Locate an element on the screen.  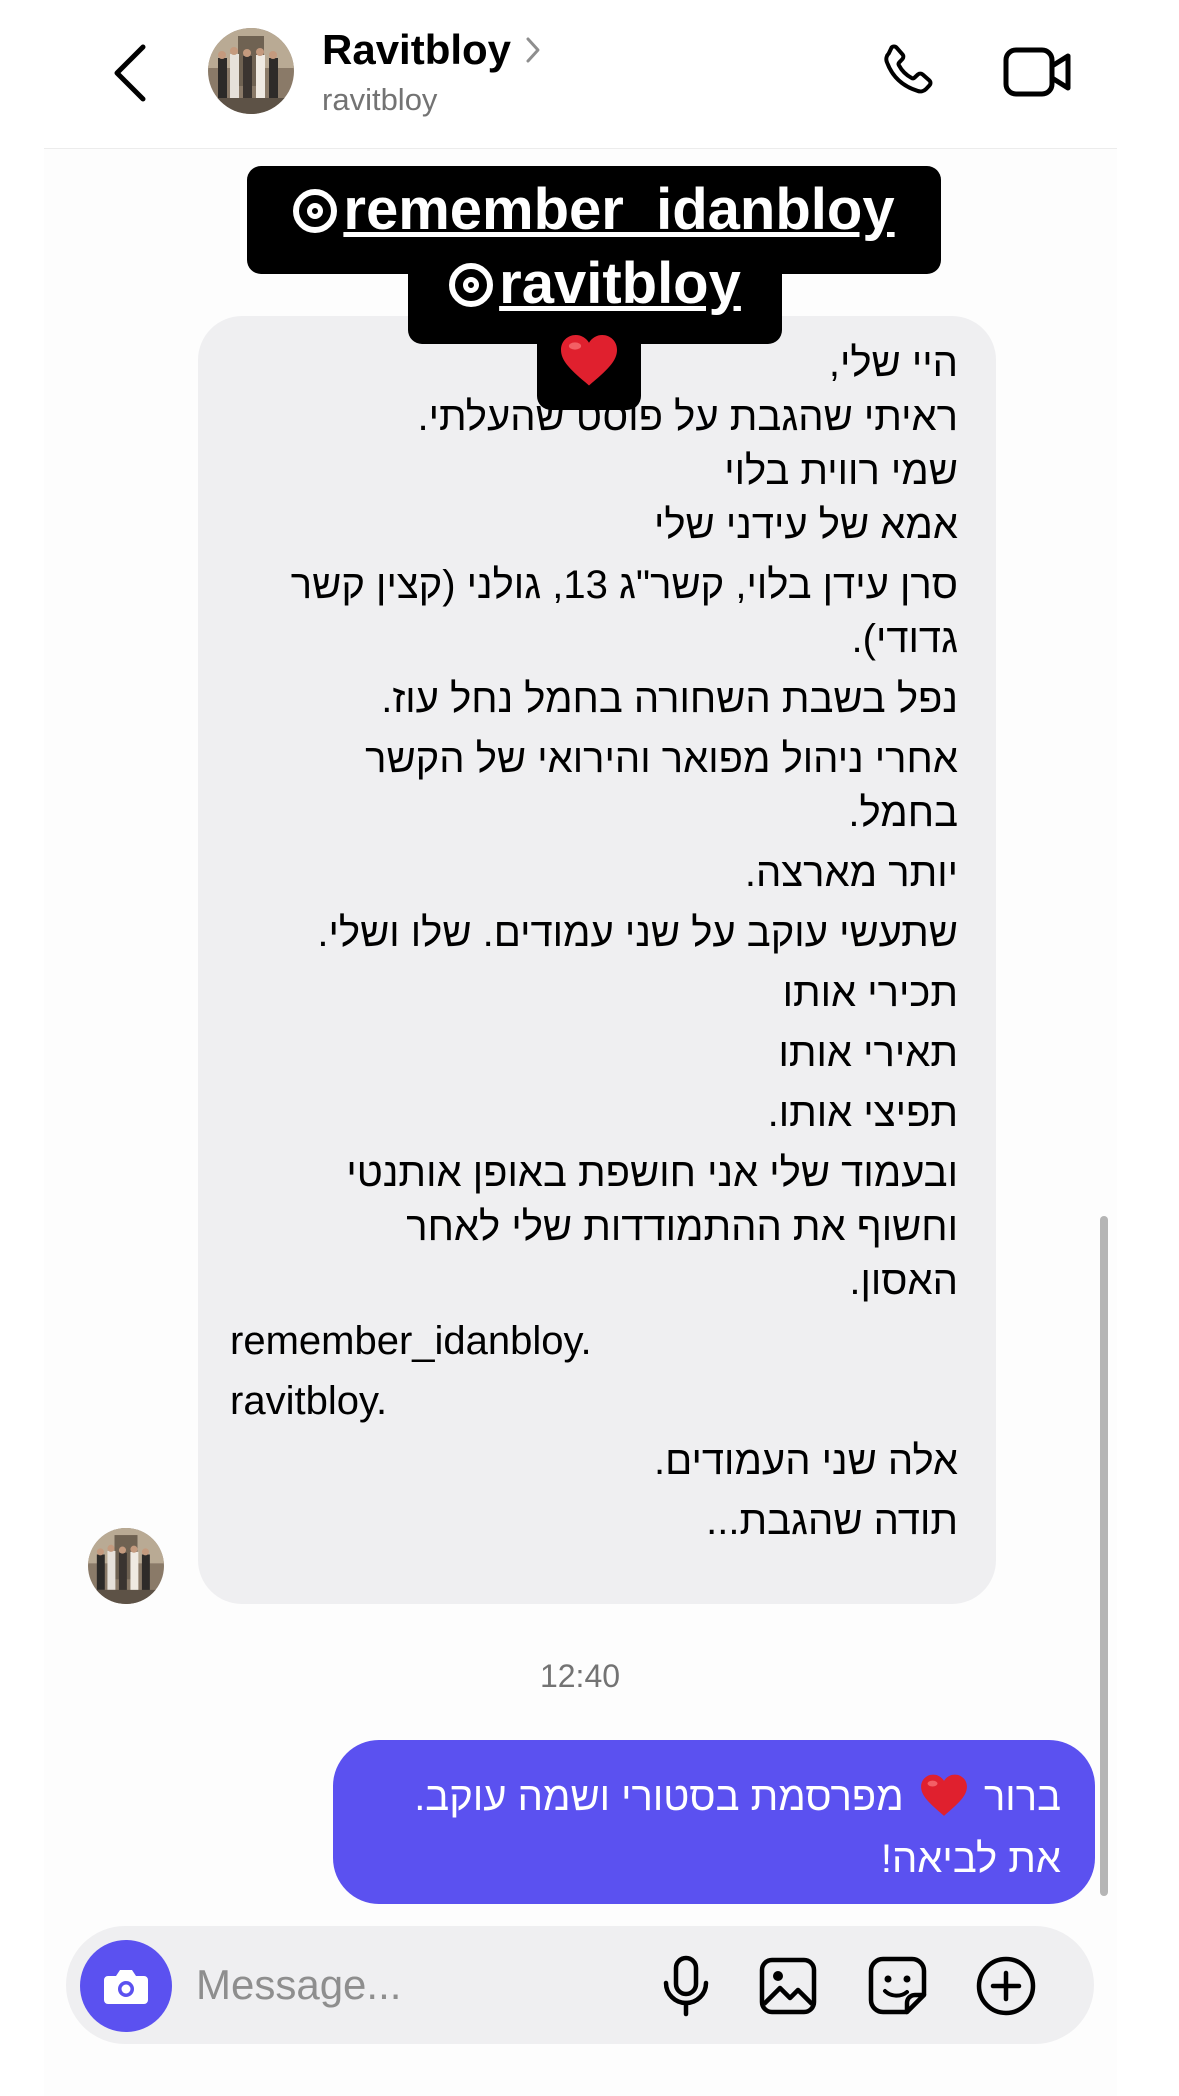
message-line: אמא של עידני שלי is located at coordinates (805, 525).